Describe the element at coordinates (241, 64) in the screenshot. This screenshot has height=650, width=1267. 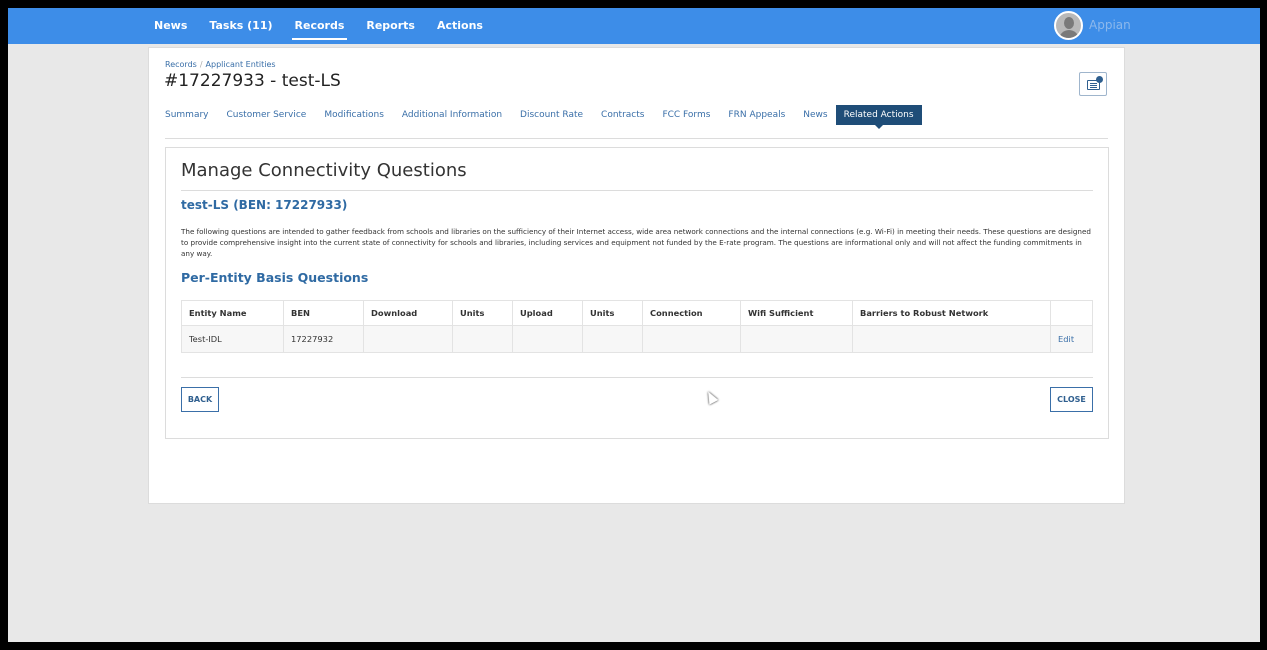
I see `breadcrumb-applicant-entities: Applicant Entities` at that location.